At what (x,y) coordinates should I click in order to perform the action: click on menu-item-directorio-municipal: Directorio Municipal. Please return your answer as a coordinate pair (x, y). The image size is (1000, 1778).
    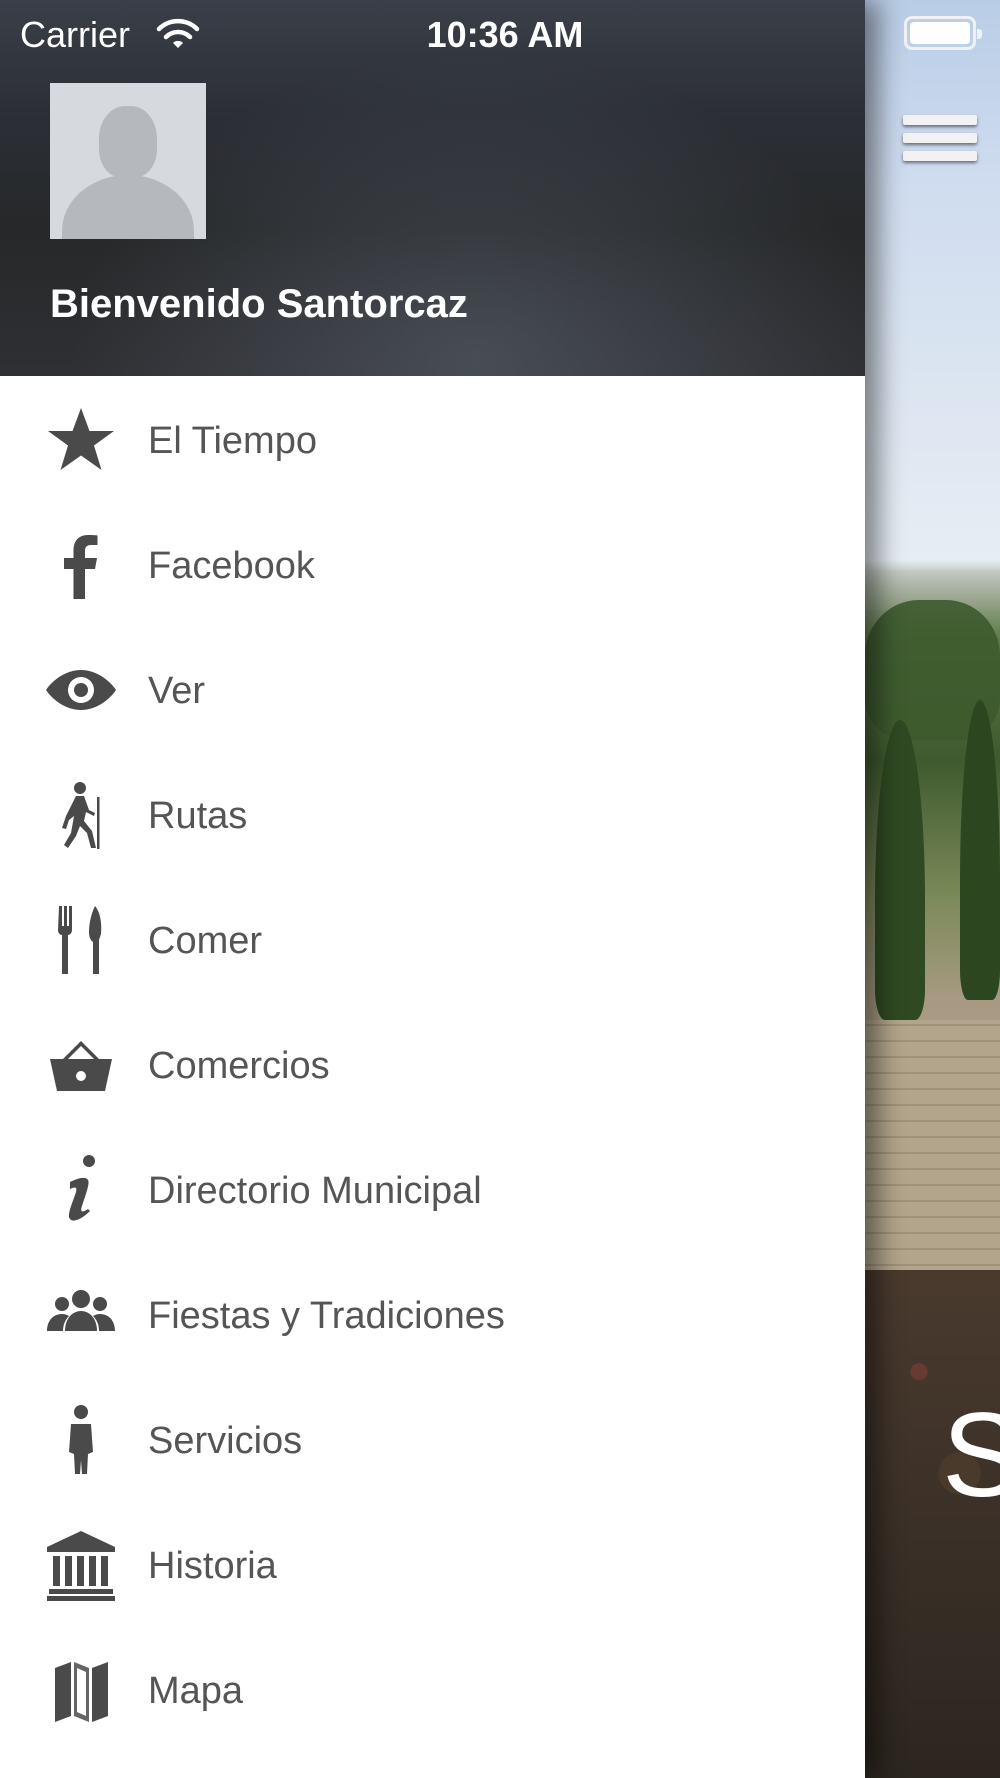
    Looking at the image, I should click on (432, 1188).